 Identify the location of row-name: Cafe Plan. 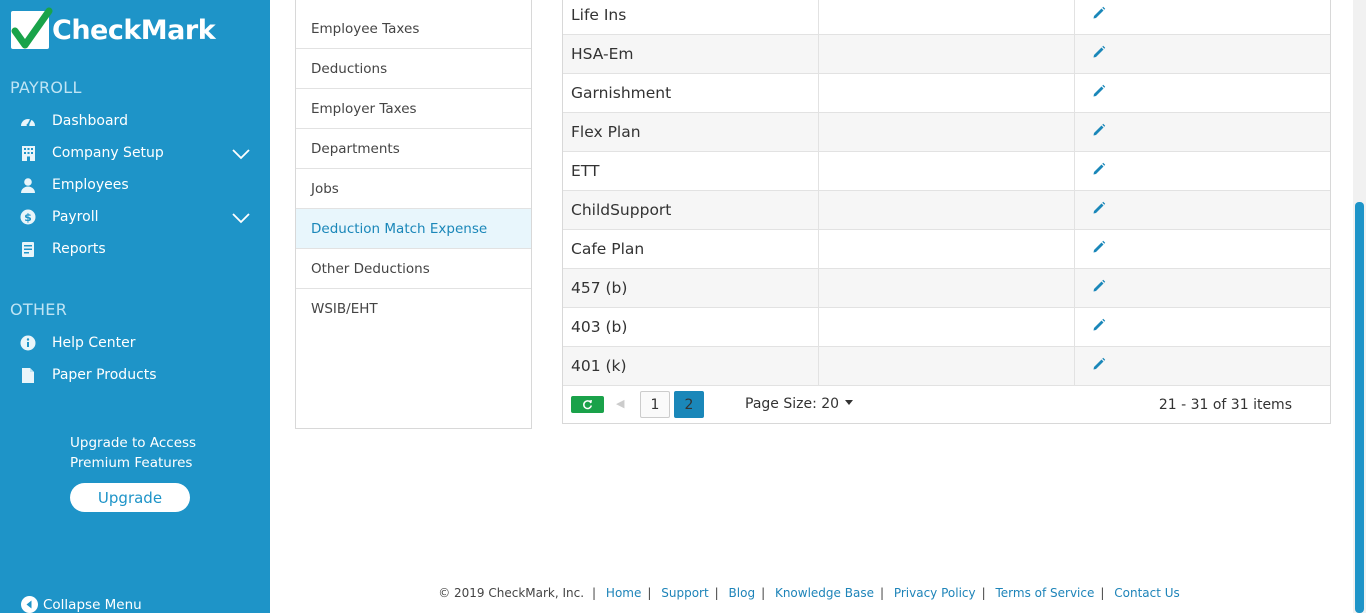
(691, 249).